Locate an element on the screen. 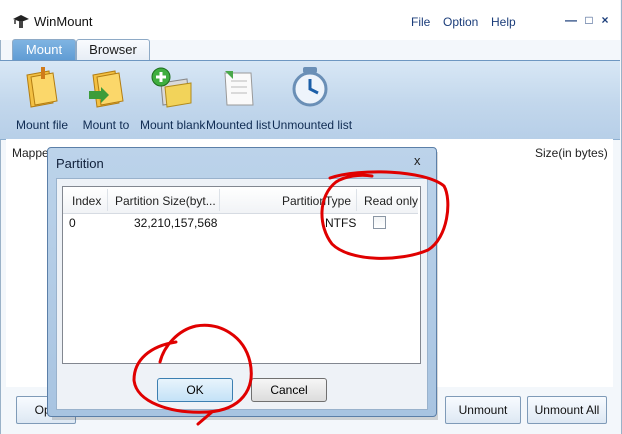 This screenshot has width=622, height=434. mounted-list-icon is located at coordinates (239, 88).